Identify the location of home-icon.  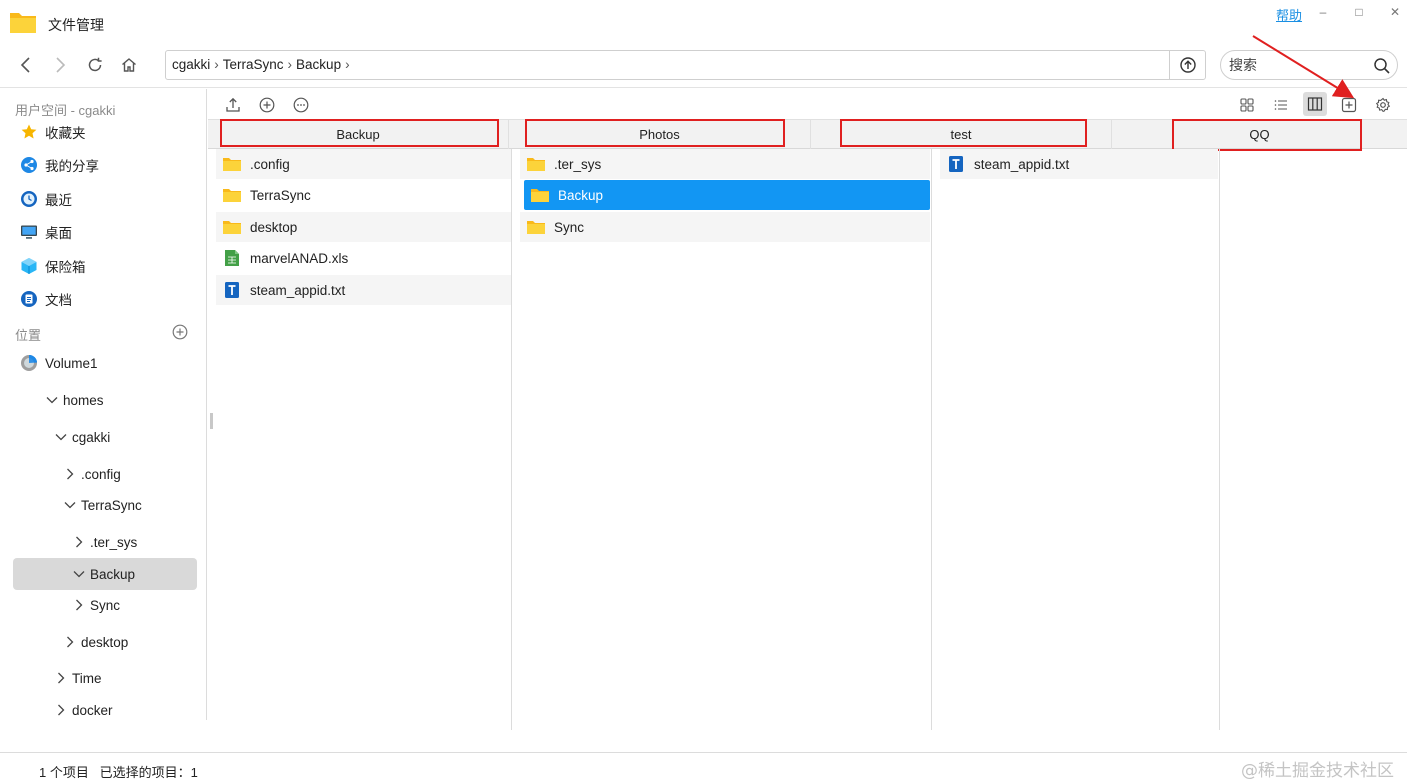
(129, 65).